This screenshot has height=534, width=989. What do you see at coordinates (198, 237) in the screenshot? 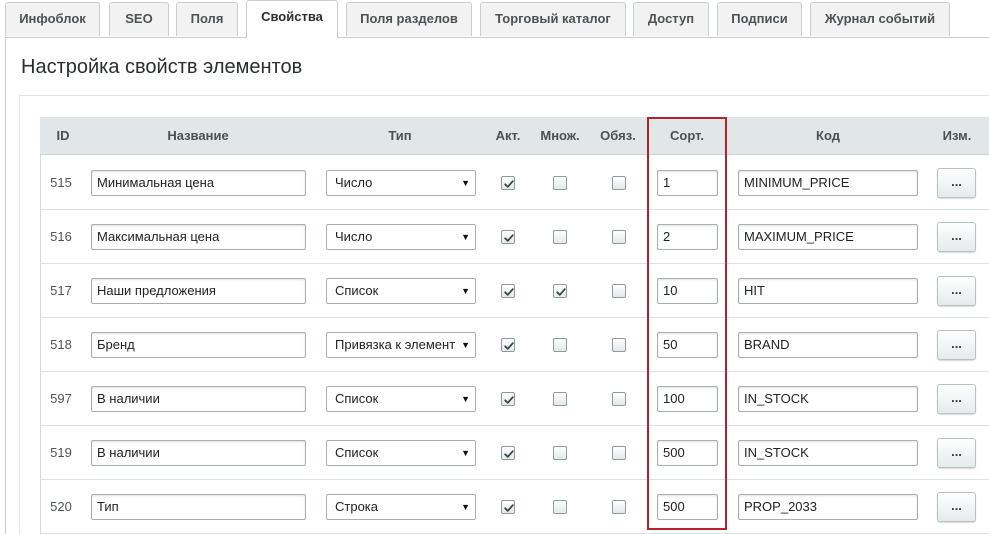
I see `property-name-input: Максимальная цена` at bounding box center [198, 237].